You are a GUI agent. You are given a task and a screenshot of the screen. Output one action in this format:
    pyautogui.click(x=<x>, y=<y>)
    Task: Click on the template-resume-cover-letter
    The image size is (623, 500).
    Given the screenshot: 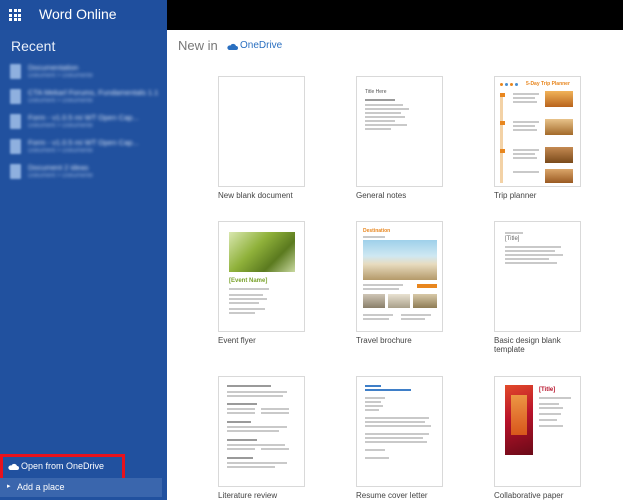 What is the action you would take?
    pyautogui.click(x=399, y=431)
    